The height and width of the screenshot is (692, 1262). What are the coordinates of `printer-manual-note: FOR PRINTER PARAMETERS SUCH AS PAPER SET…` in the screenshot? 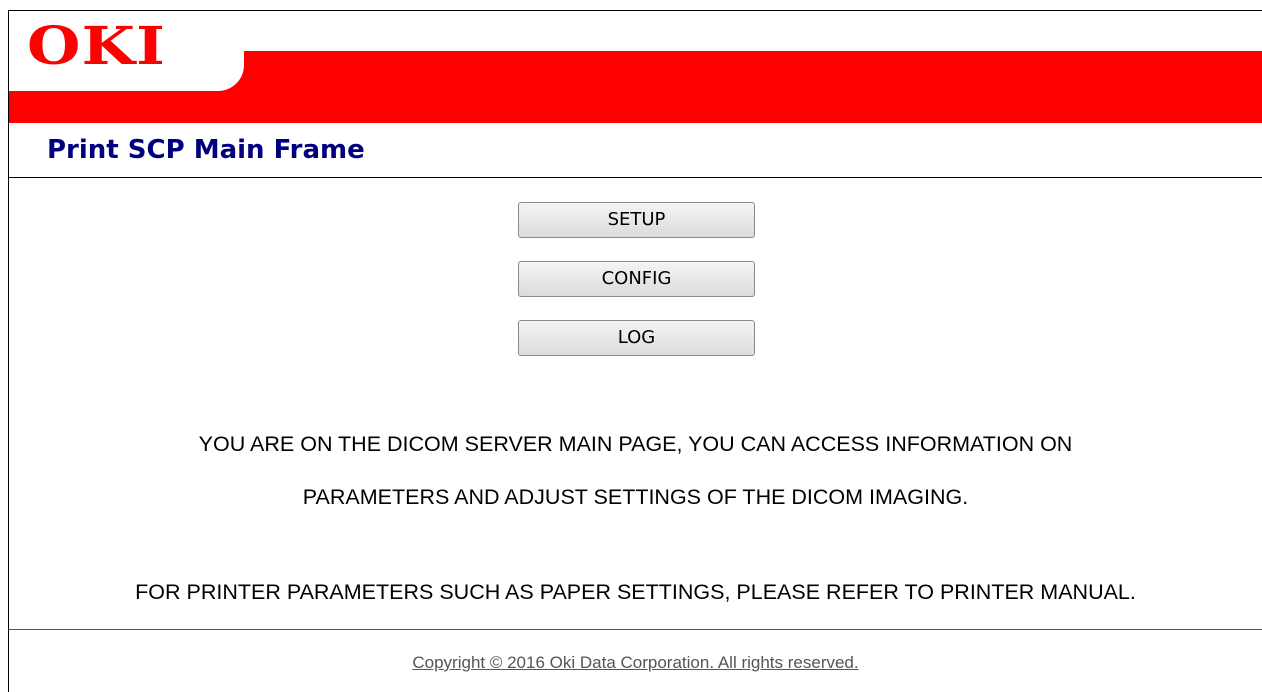 It's located at (635, 592).